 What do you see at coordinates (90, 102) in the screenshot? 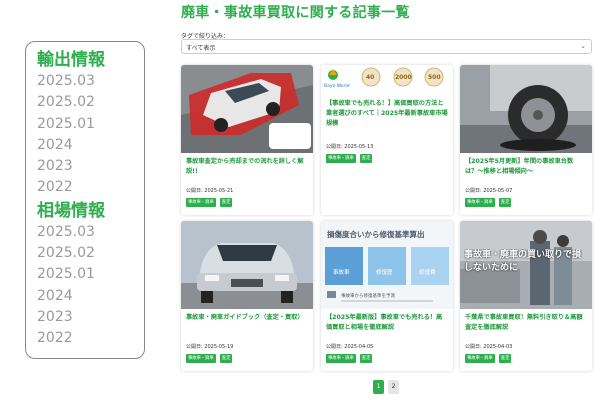
I see `sidebar-item-export-2025-02: 2025.02` at bounding box center [90, 102].